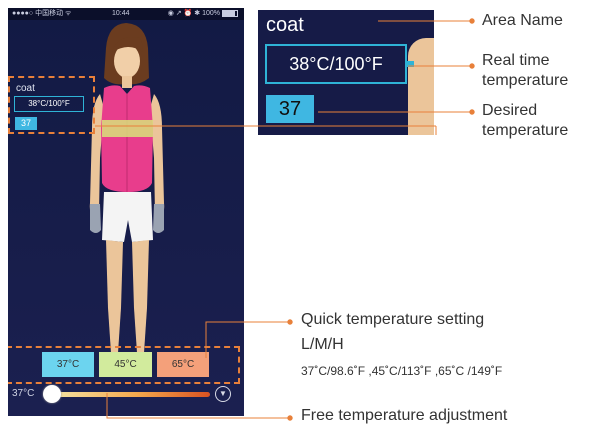 The width and height of the screenshot is (600, 425). What do you see at coordinates (290, 418) in the screenshot?
I see `leader-dot-free` at bounding box center [290, 418].